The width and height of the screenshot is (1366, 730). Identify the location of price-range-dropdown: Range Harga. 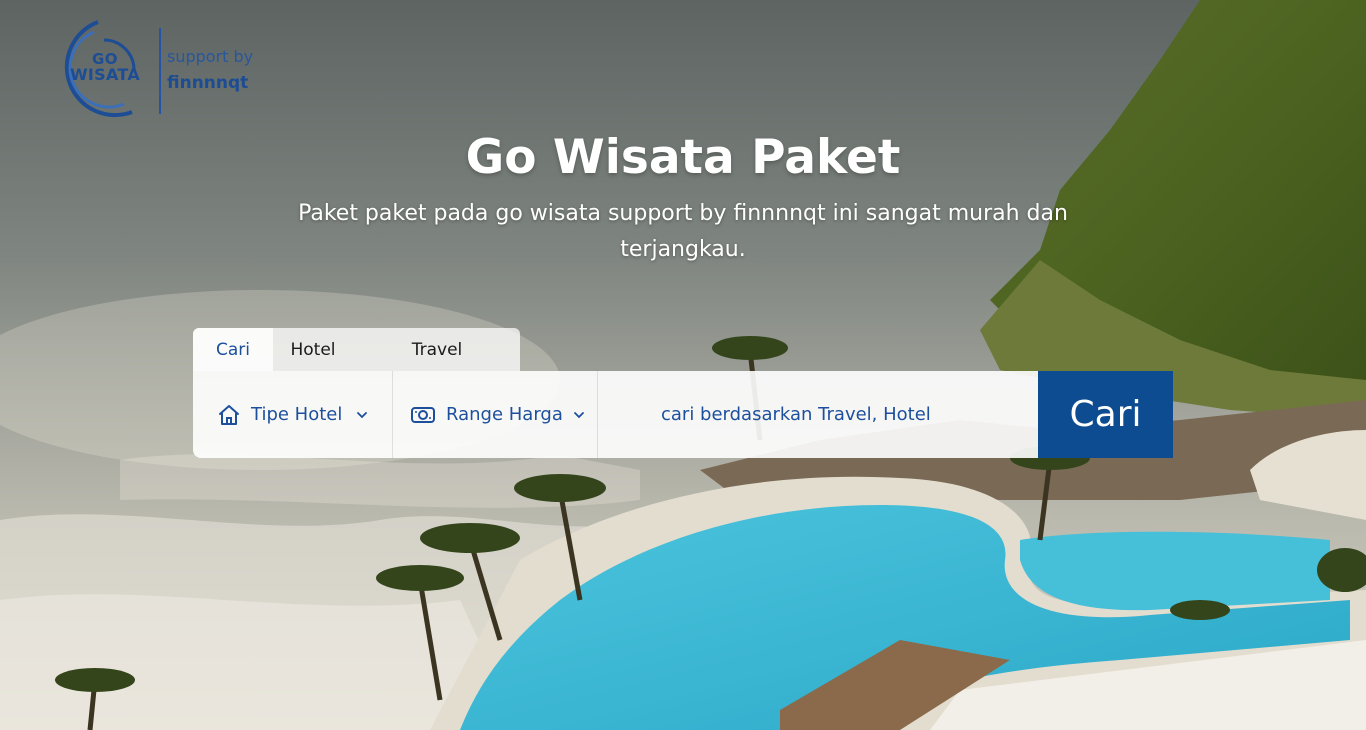
(497, 414).